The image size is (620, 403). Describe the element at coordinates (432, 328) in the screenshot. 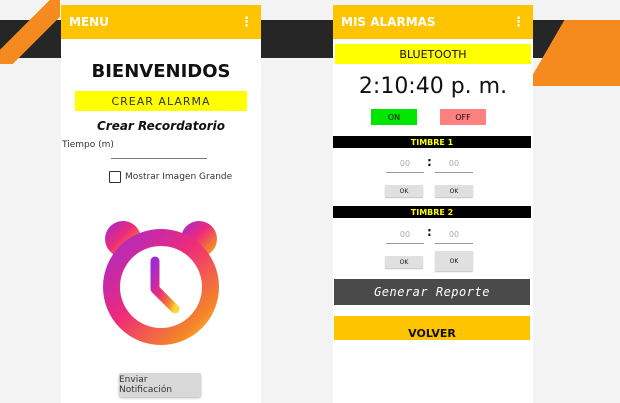

I see `back-button: VOLVER` at that location.